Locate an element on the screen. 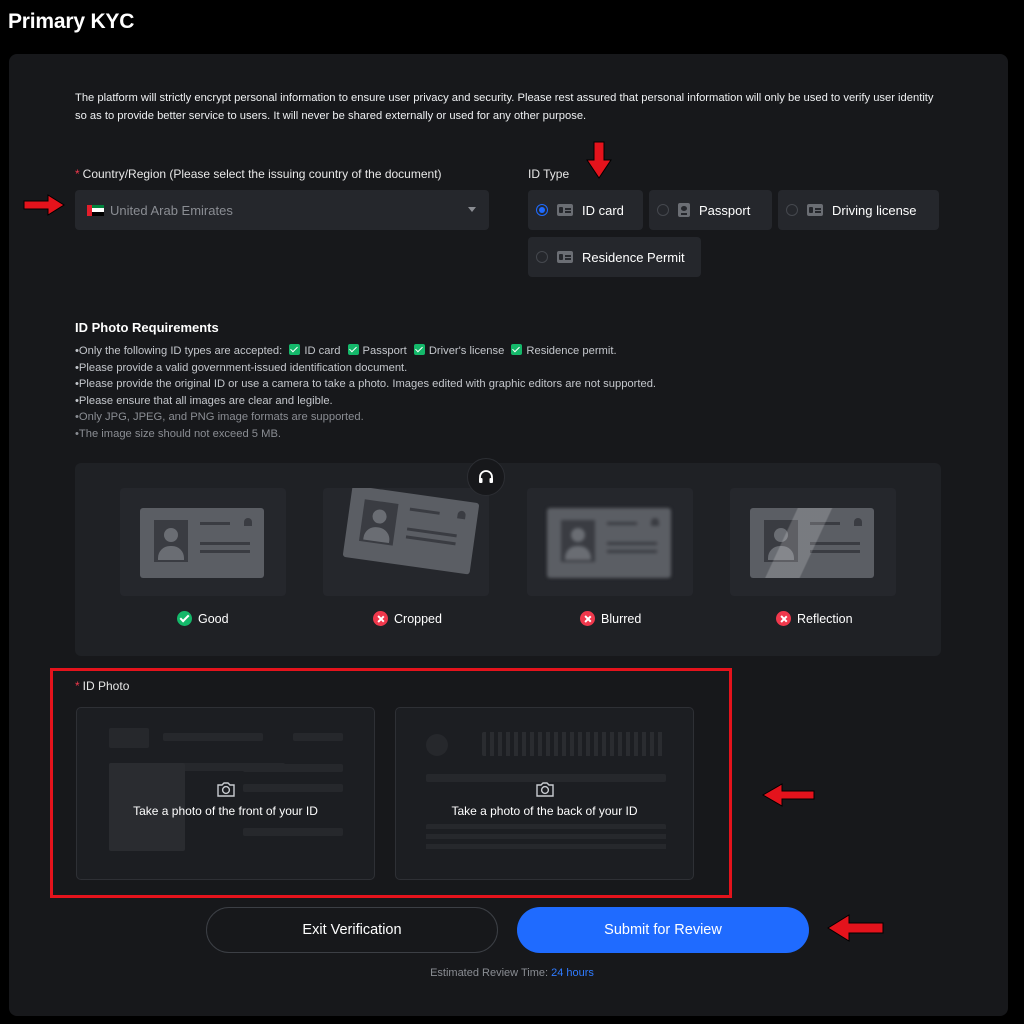  id-card-icon is located at coordinates (565, 210).